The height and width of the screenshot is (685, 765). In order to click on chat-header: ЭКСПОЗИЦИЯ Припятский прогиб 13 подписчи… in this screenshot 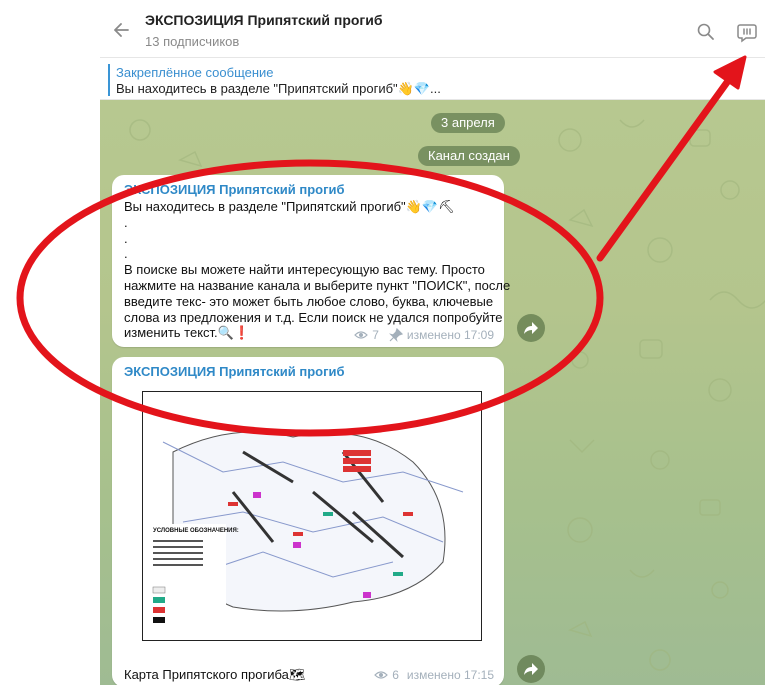, I will do `click(432, 29)`.